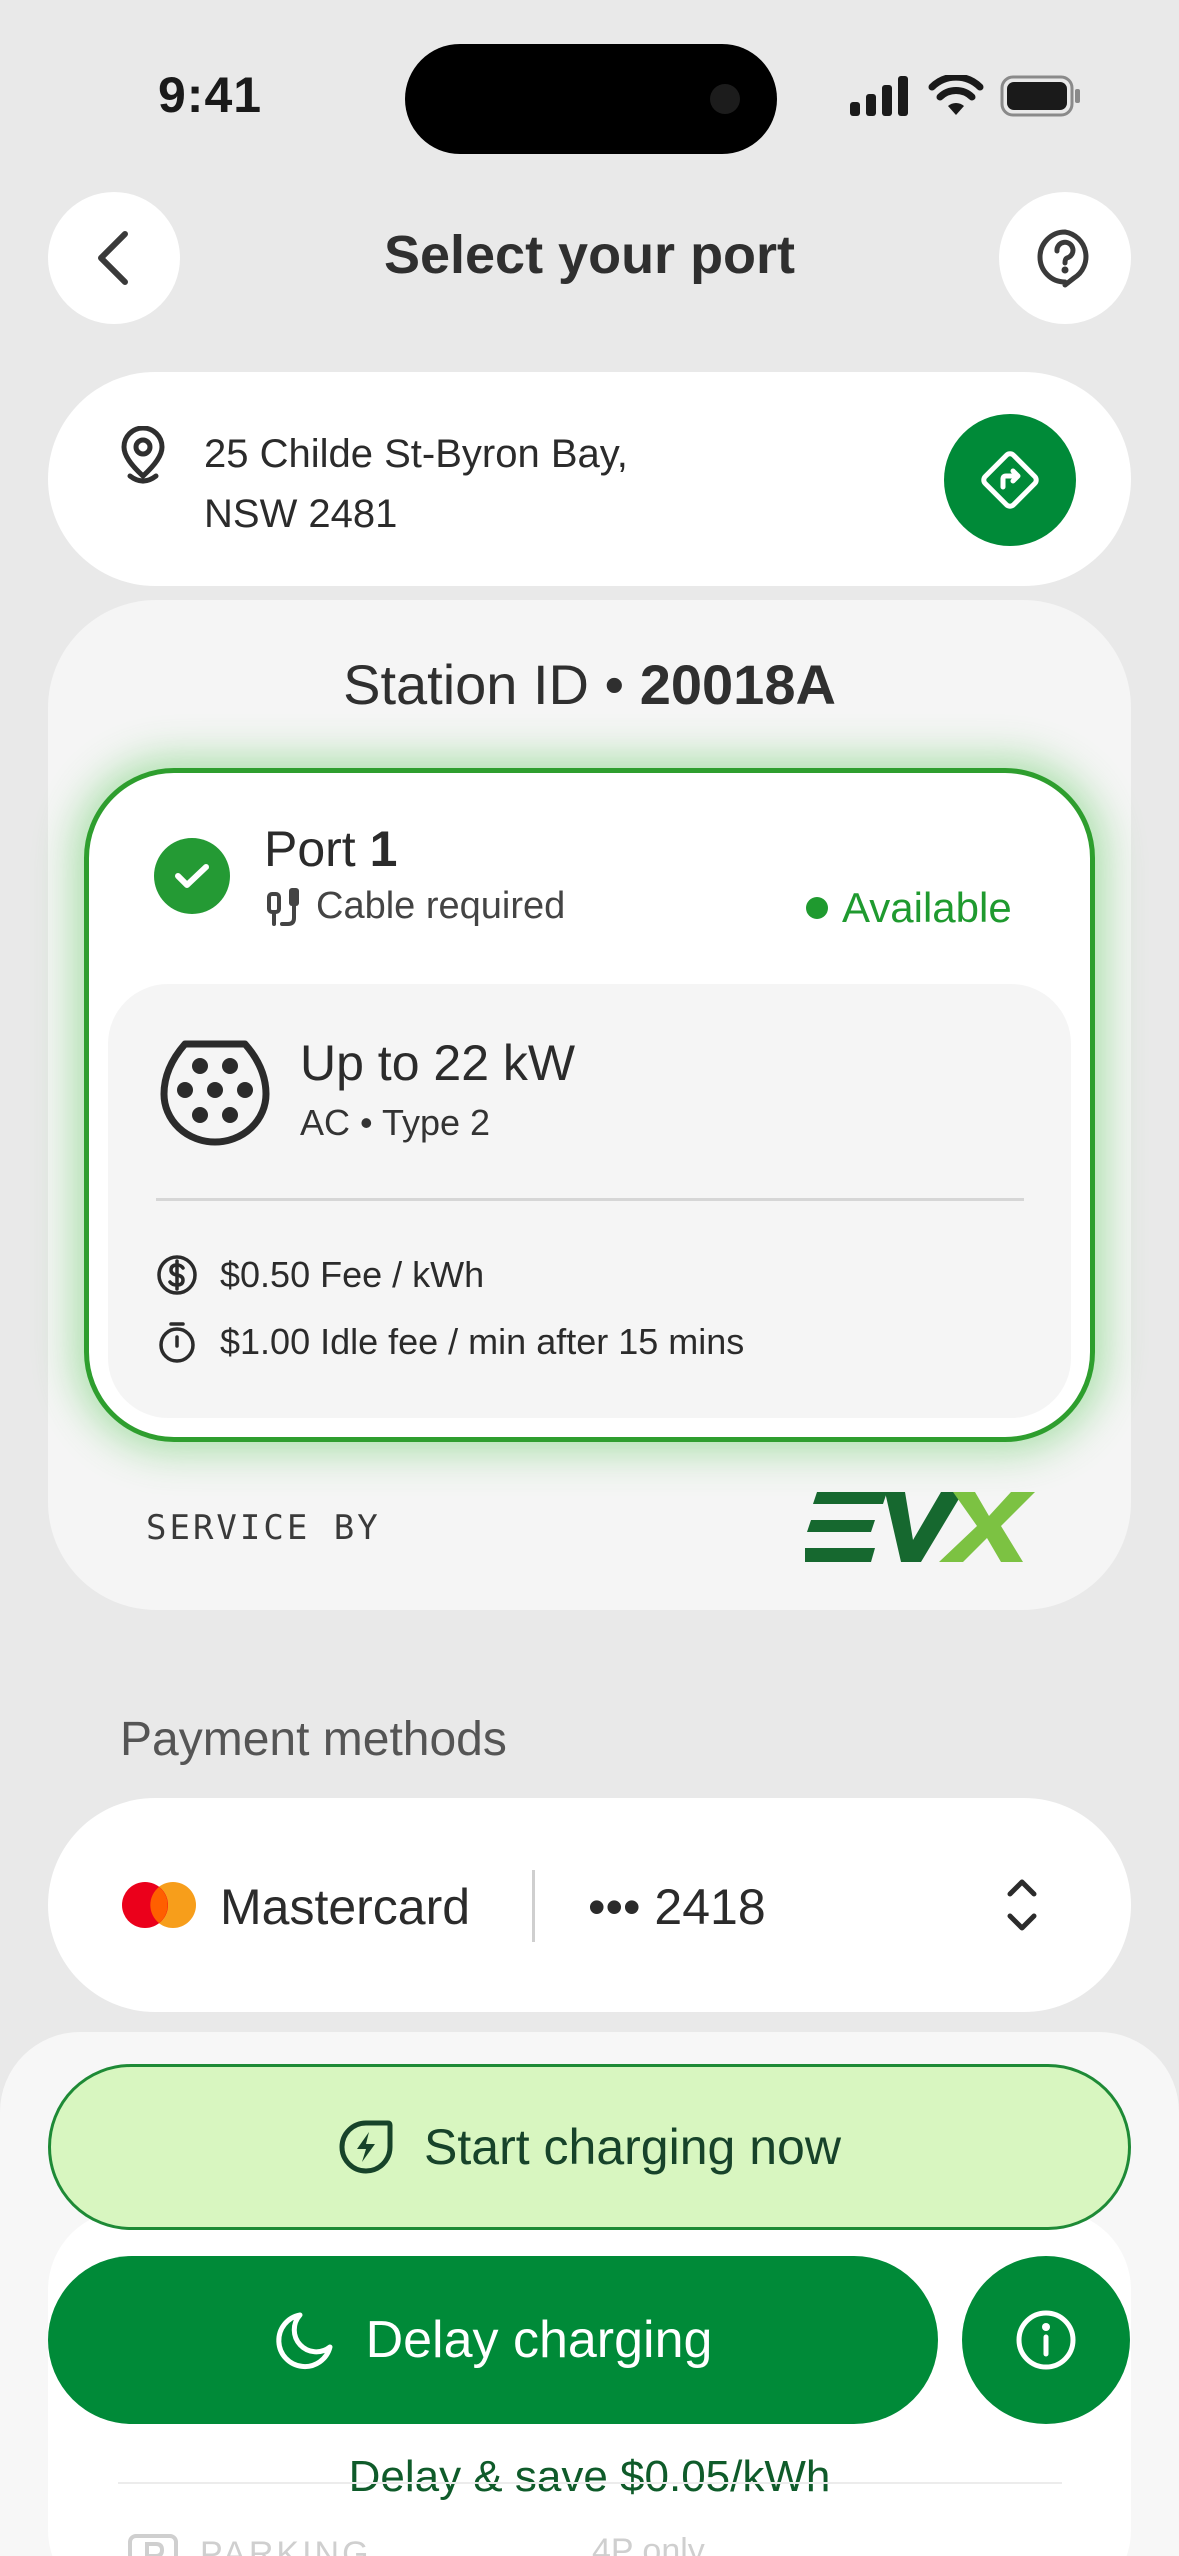  What do you see at coordinates (737, 684) in the screenshot?
I see `station-id-value: 20018A` at bounding box center [737, 684].